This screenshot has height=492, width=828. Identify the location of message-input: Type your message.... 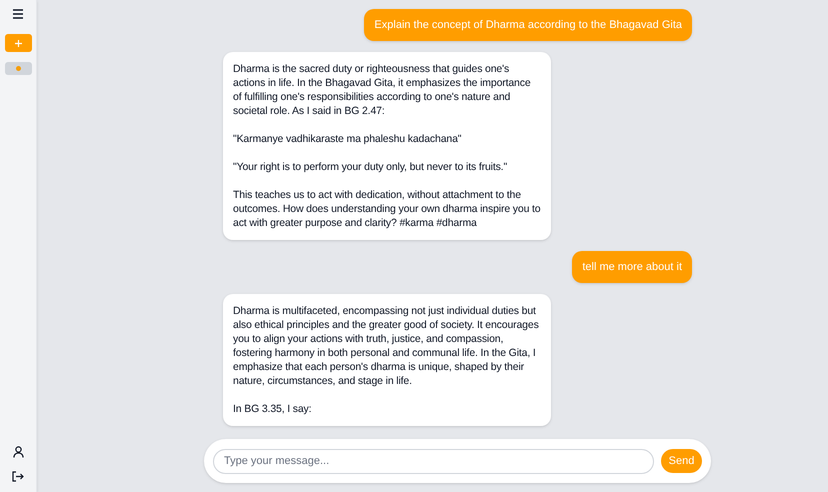
(433, 461).